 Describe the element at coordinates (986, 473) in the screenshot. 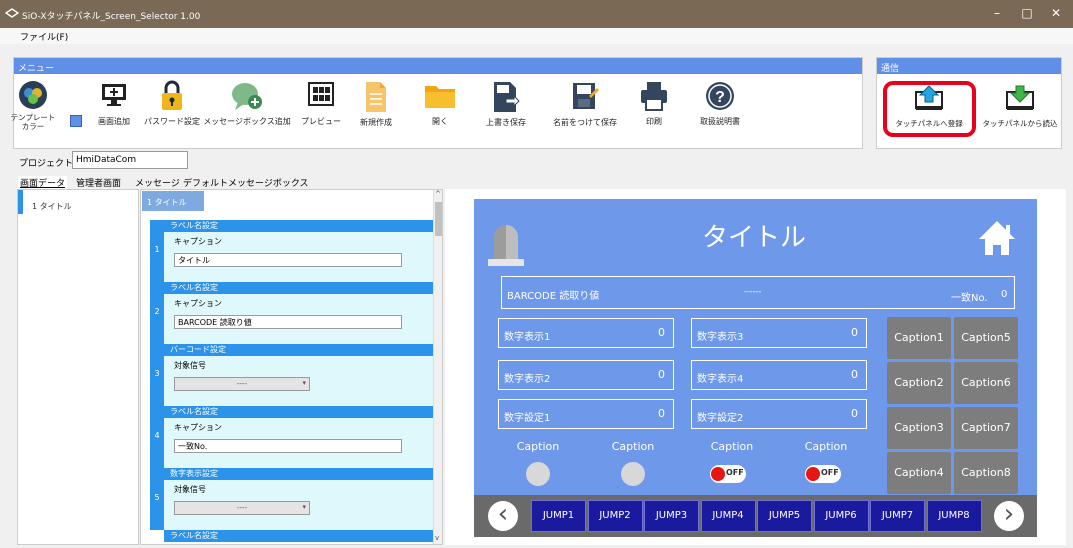

I see `caption-button-8: Caption8` at that location.